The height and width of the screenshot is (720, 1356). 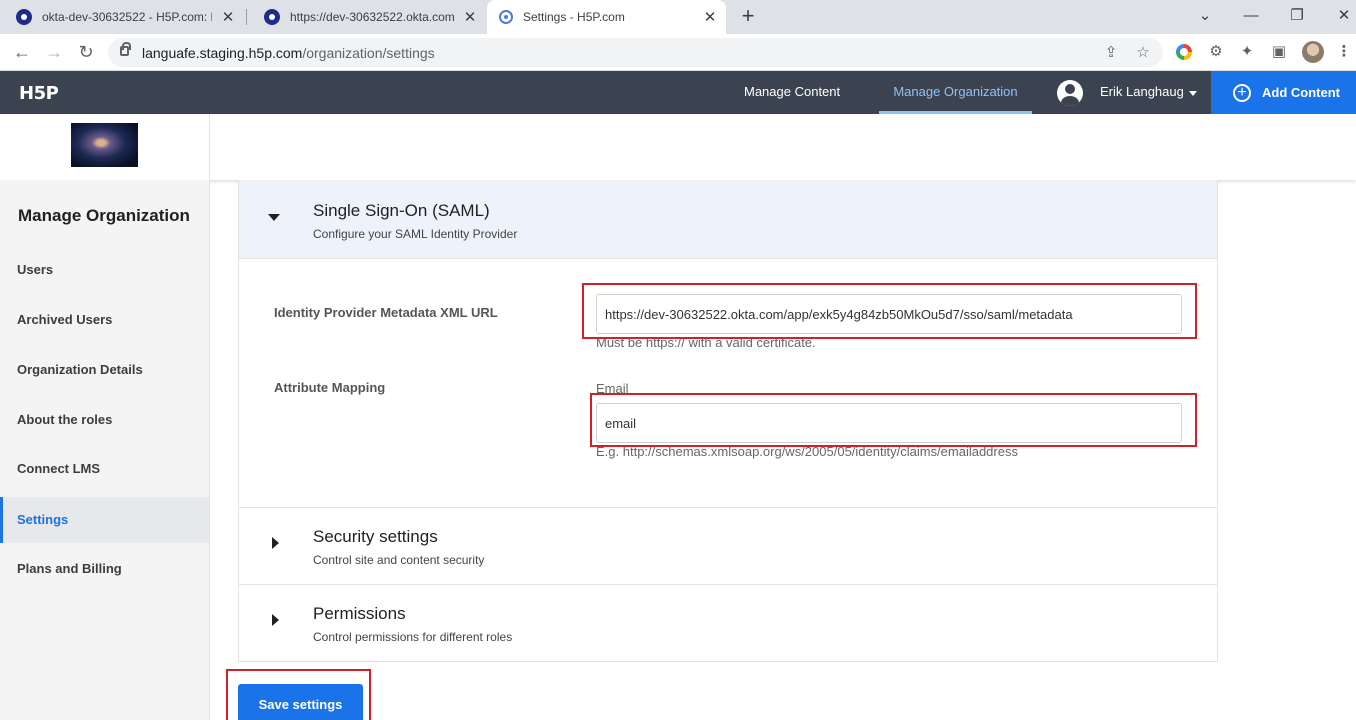 I want to click on add-content-button: + Add Content, so click(x=1283, y=92).